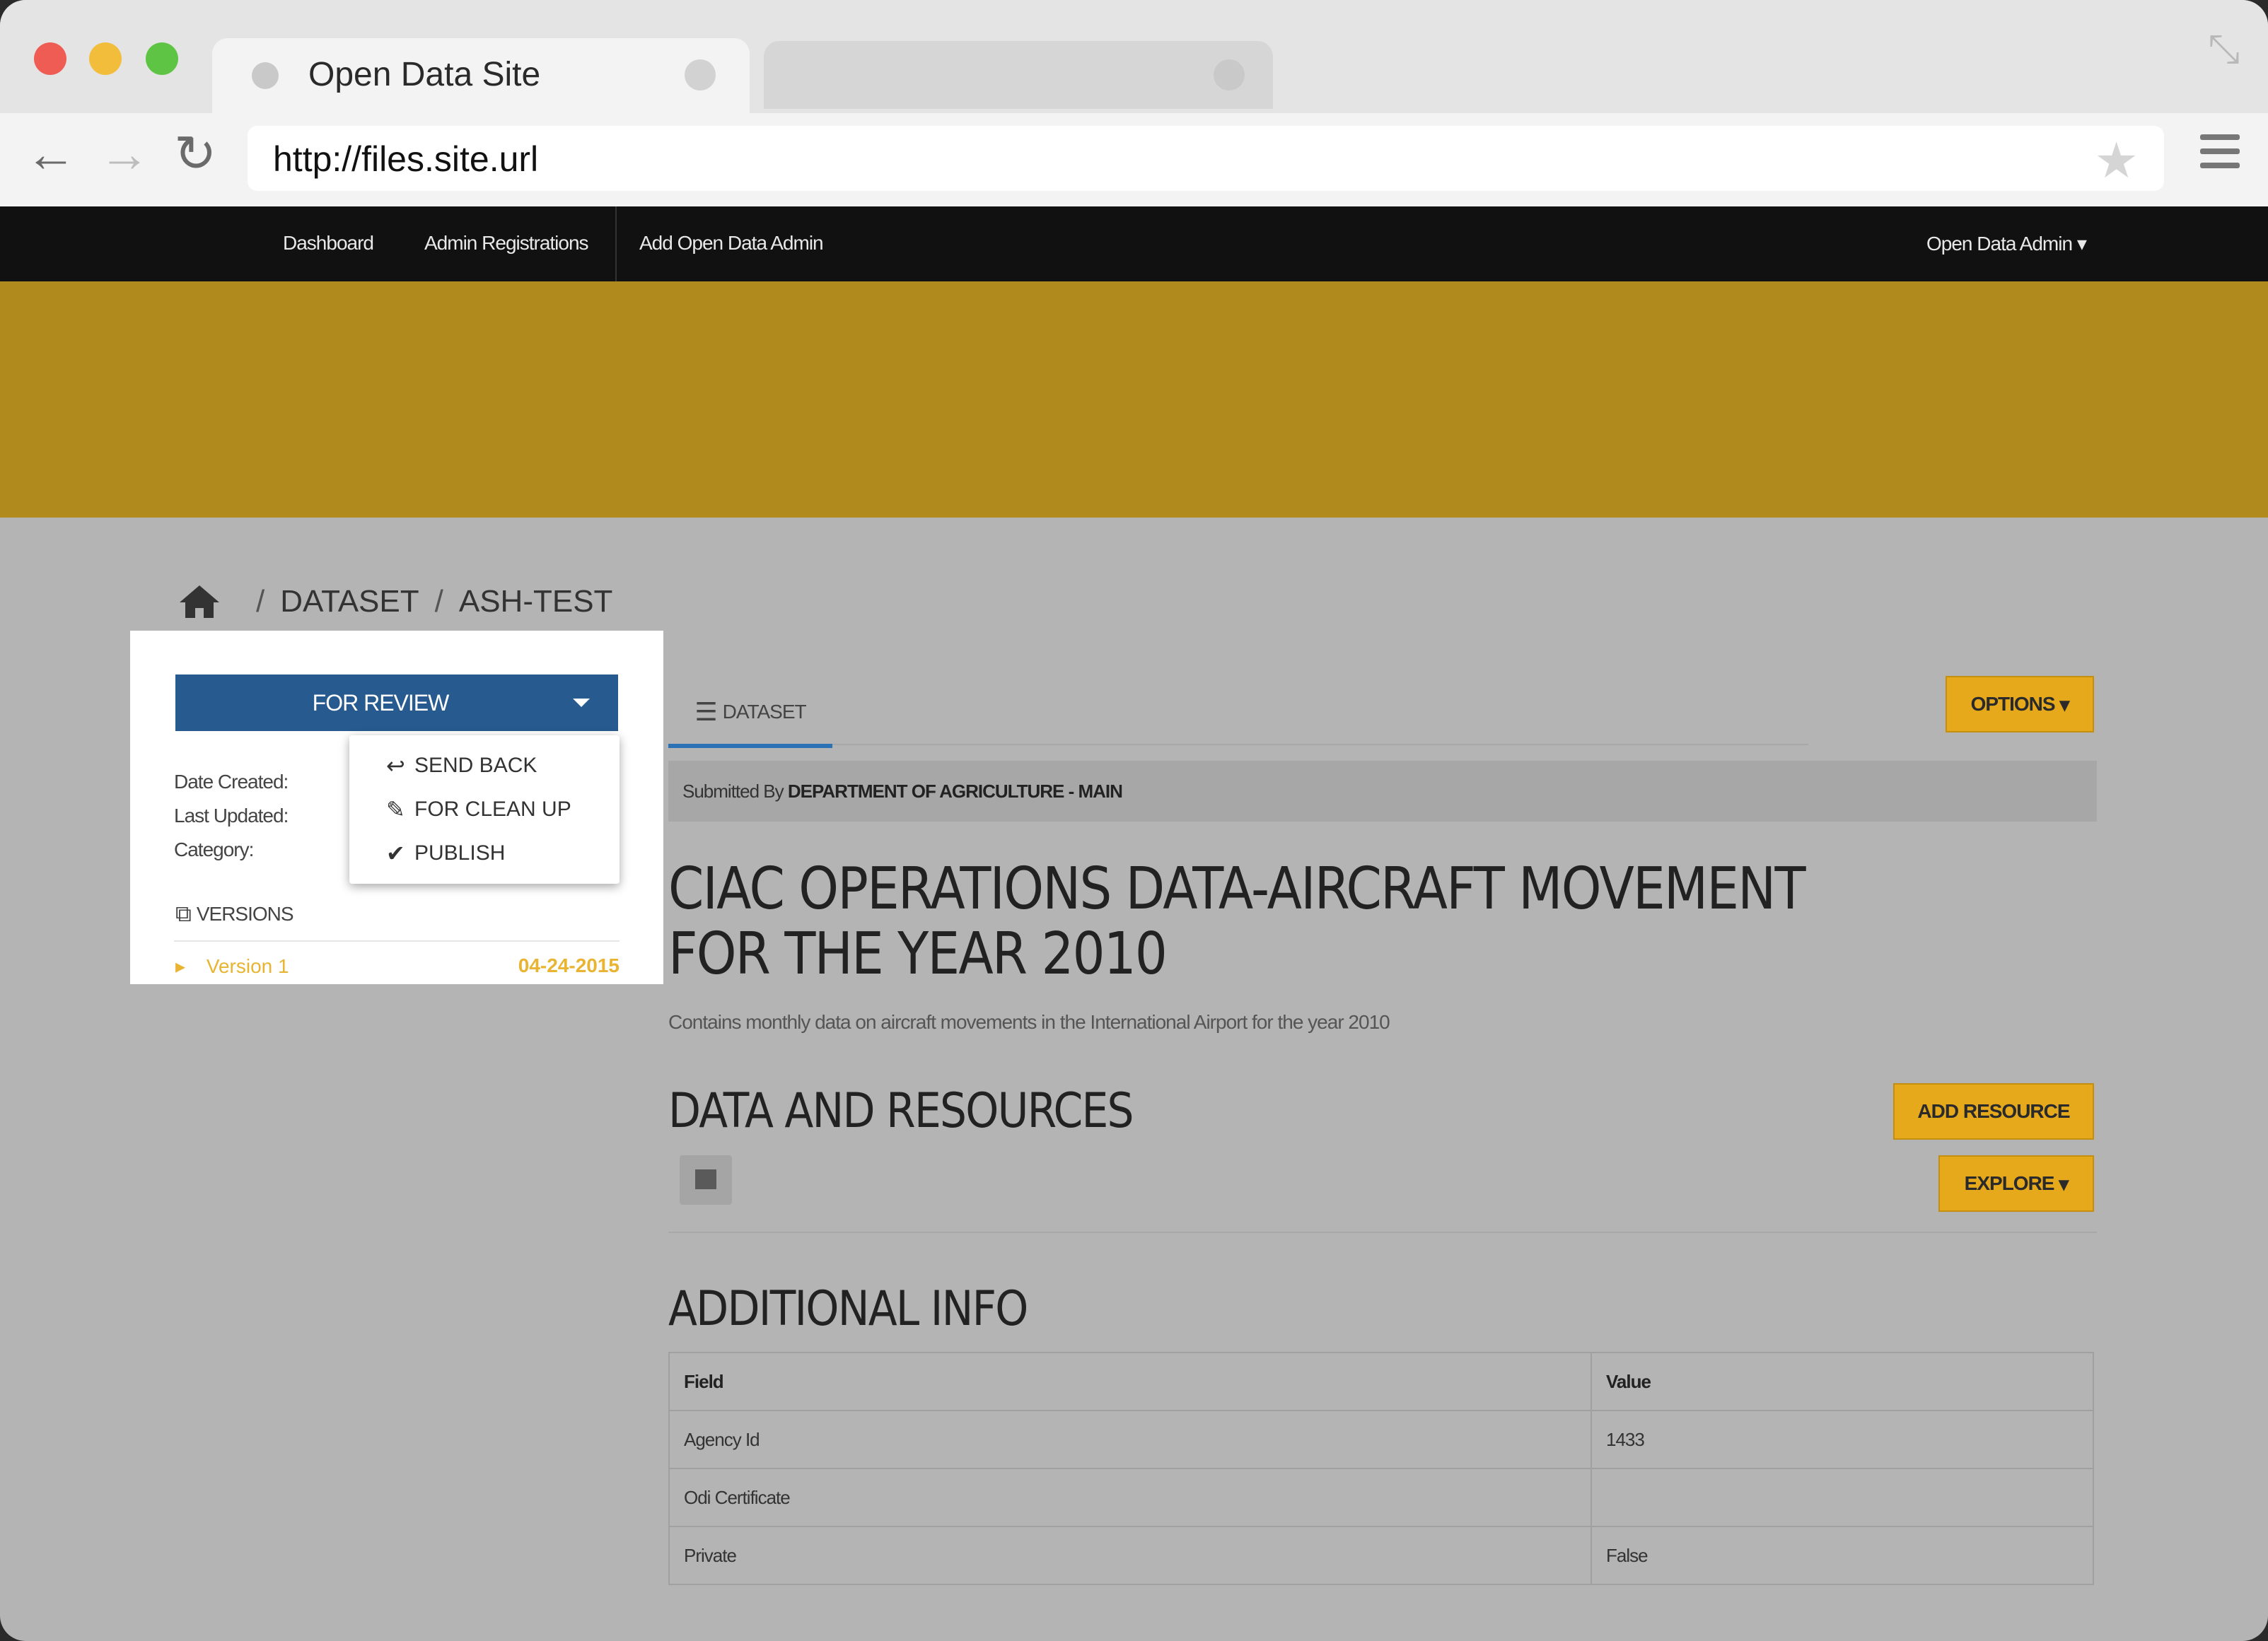 The width and height of the screenshot is (2268, 1641). I want to click on back-arrow-icon: ←, so click(50, 154).